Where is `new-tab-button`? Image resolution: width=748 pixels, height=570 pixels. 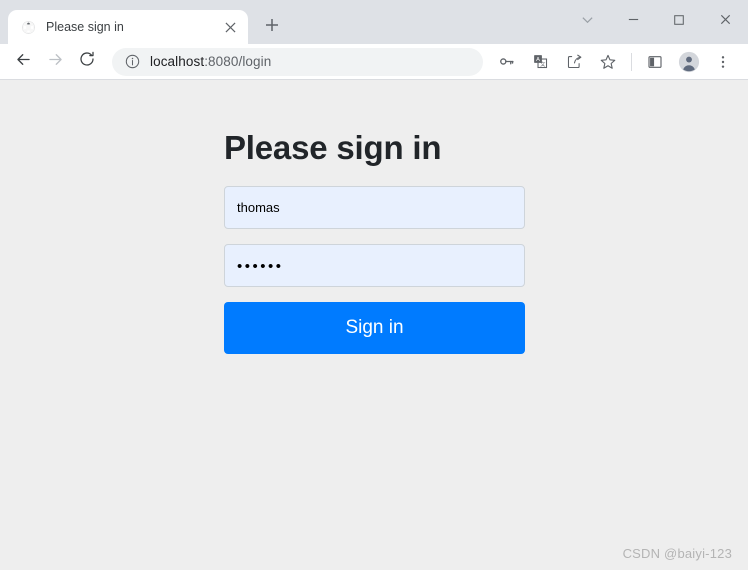 new-tab-button is located at coordinates (272, 27).